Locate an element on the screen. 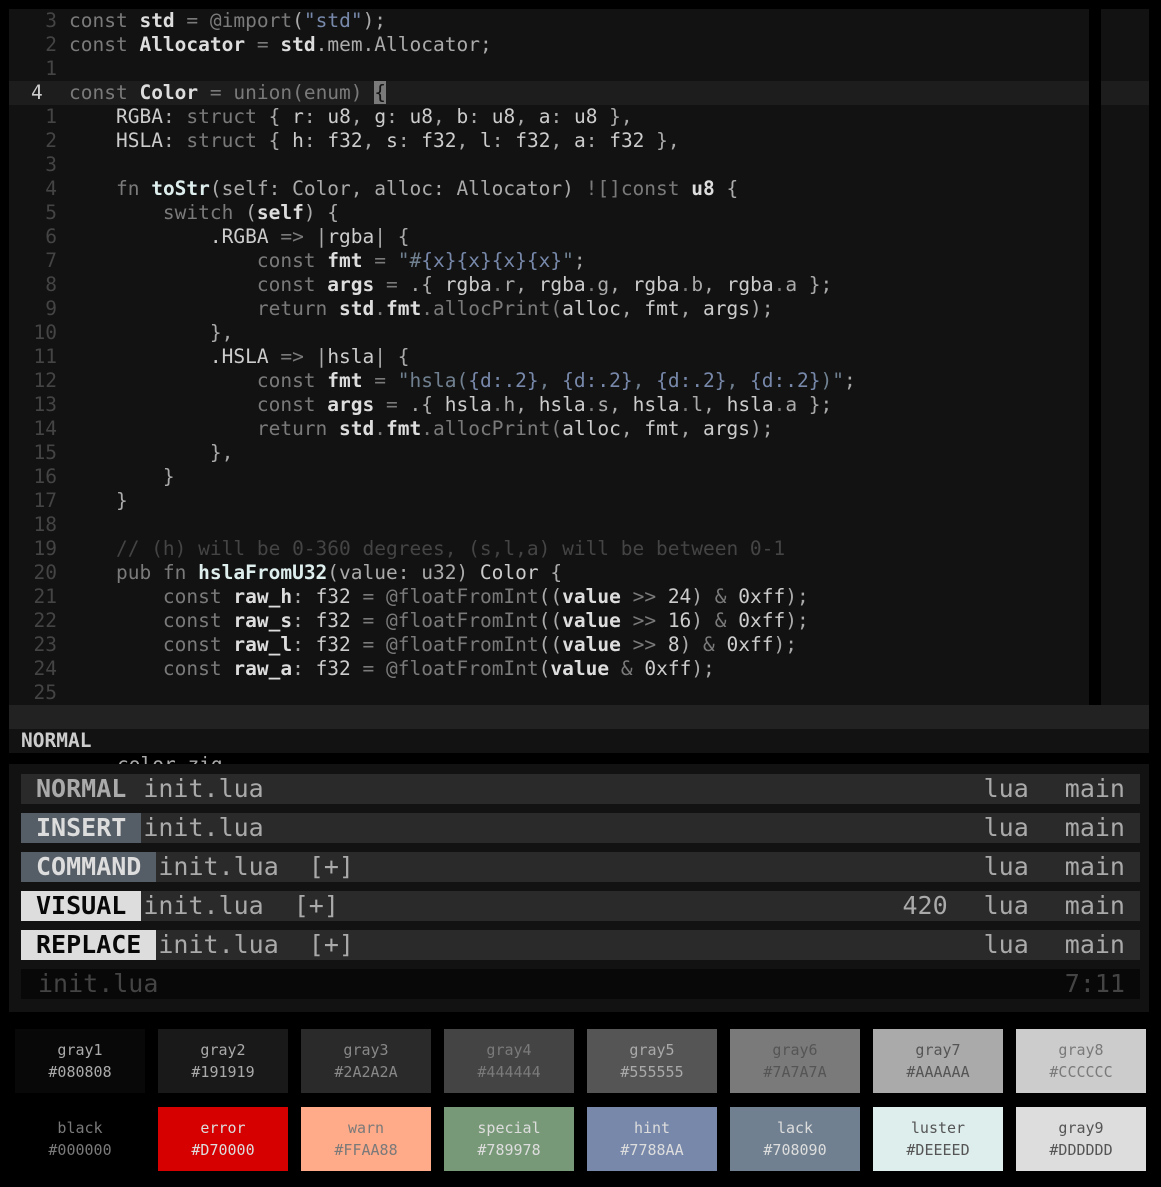 This screenshot has height=1187, width=1161. code-line: 16 } is located at coordinates (549, 477).